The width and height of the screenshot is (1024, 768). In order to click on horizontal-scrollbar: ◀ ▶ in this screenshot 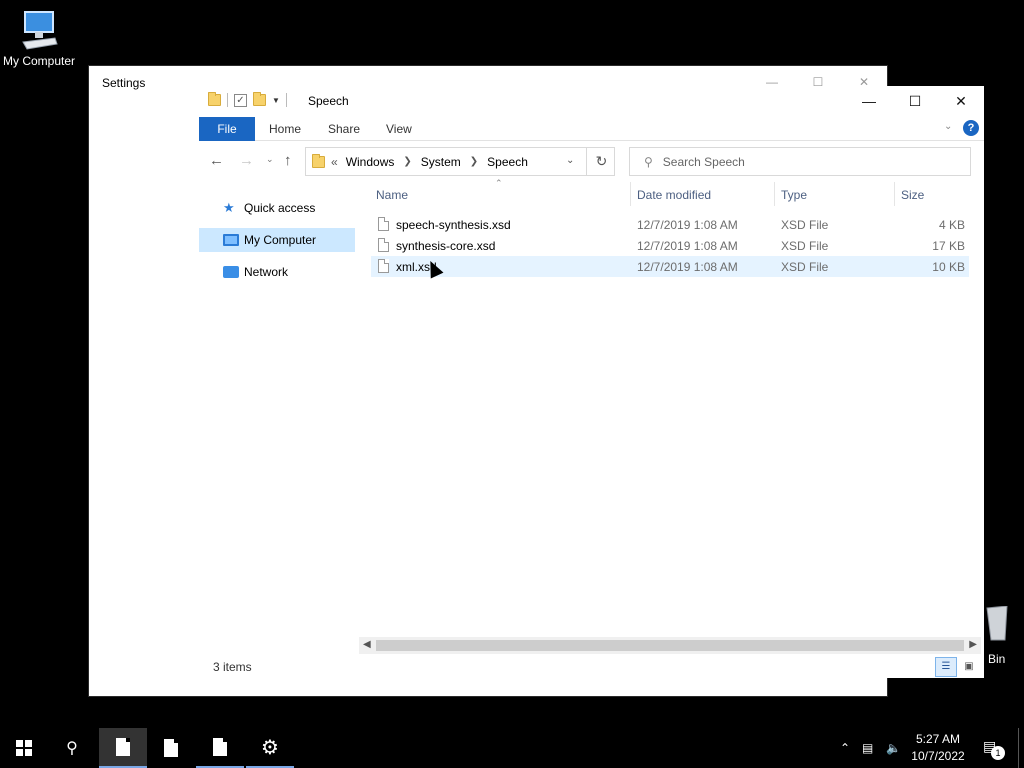, I will do `click(670, 645)`.